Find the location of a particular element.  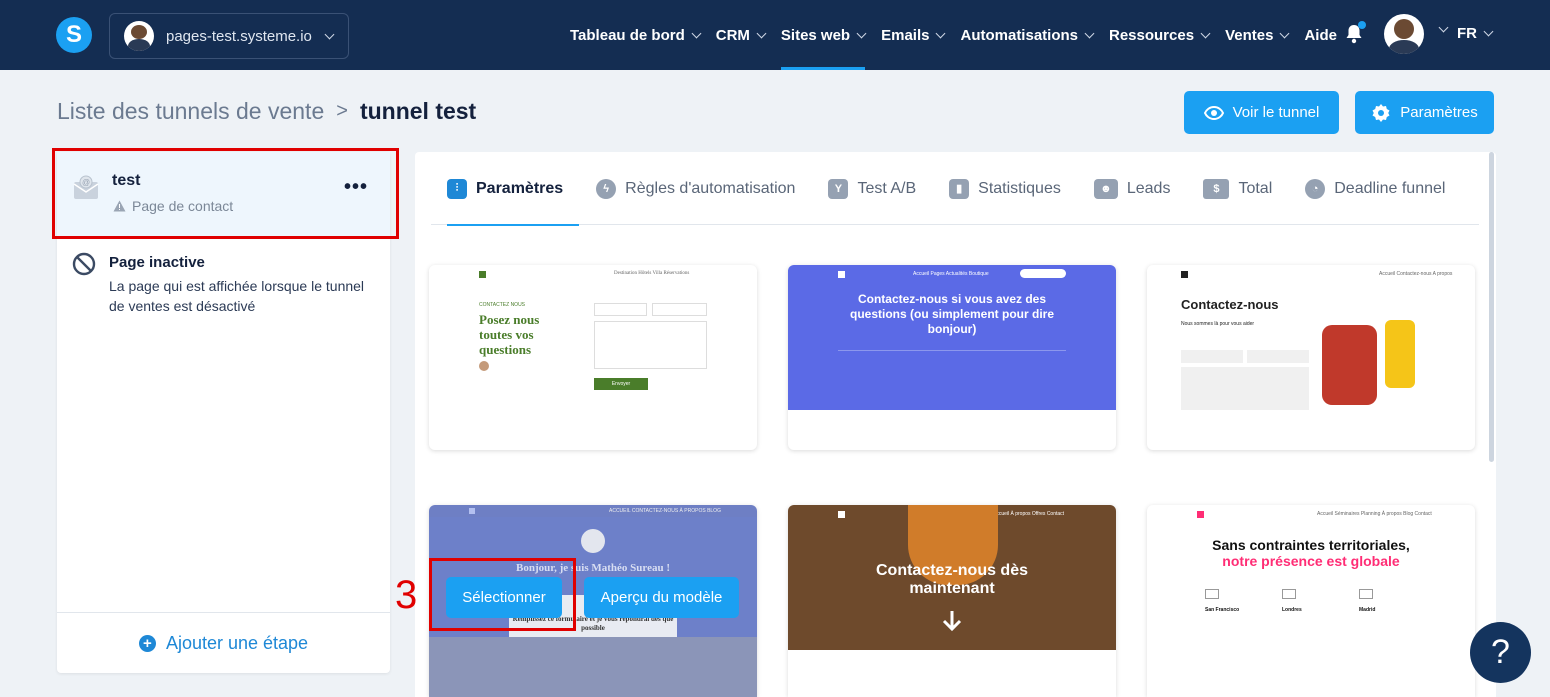

template-heading: Contactez-nous dès maintenant is located at coordinates (951, 579).